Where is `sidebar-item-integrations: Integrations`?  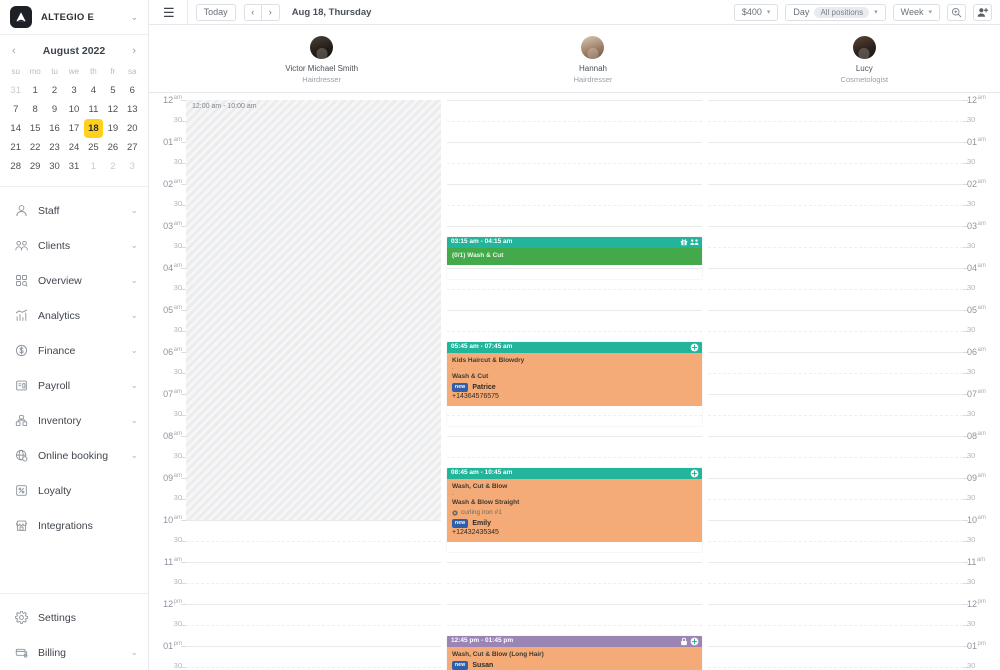 sidebar-item-integrations: Integrations is located at coordinates (74, 525).